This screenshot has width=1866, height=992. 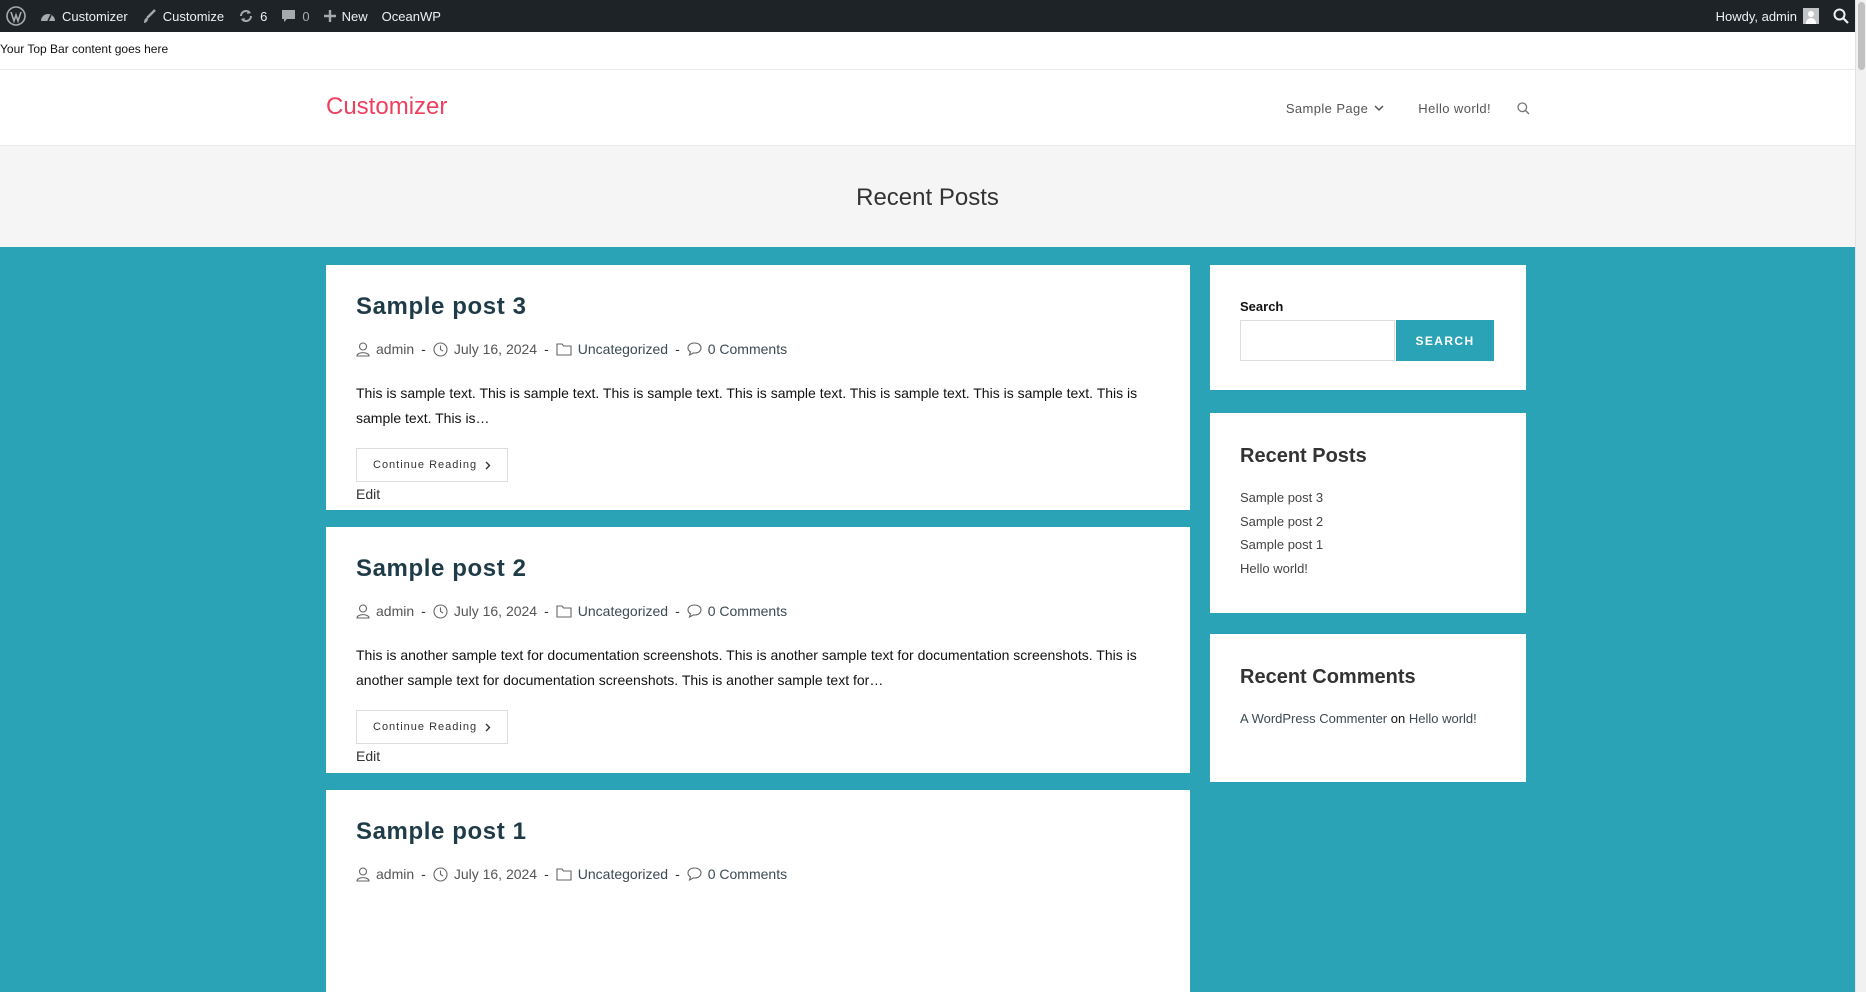 What do you see at coordinates (1368, 573) in the screenshot?
I see `recent-post-link: Hello world!` at bounding box center [1368, 573].